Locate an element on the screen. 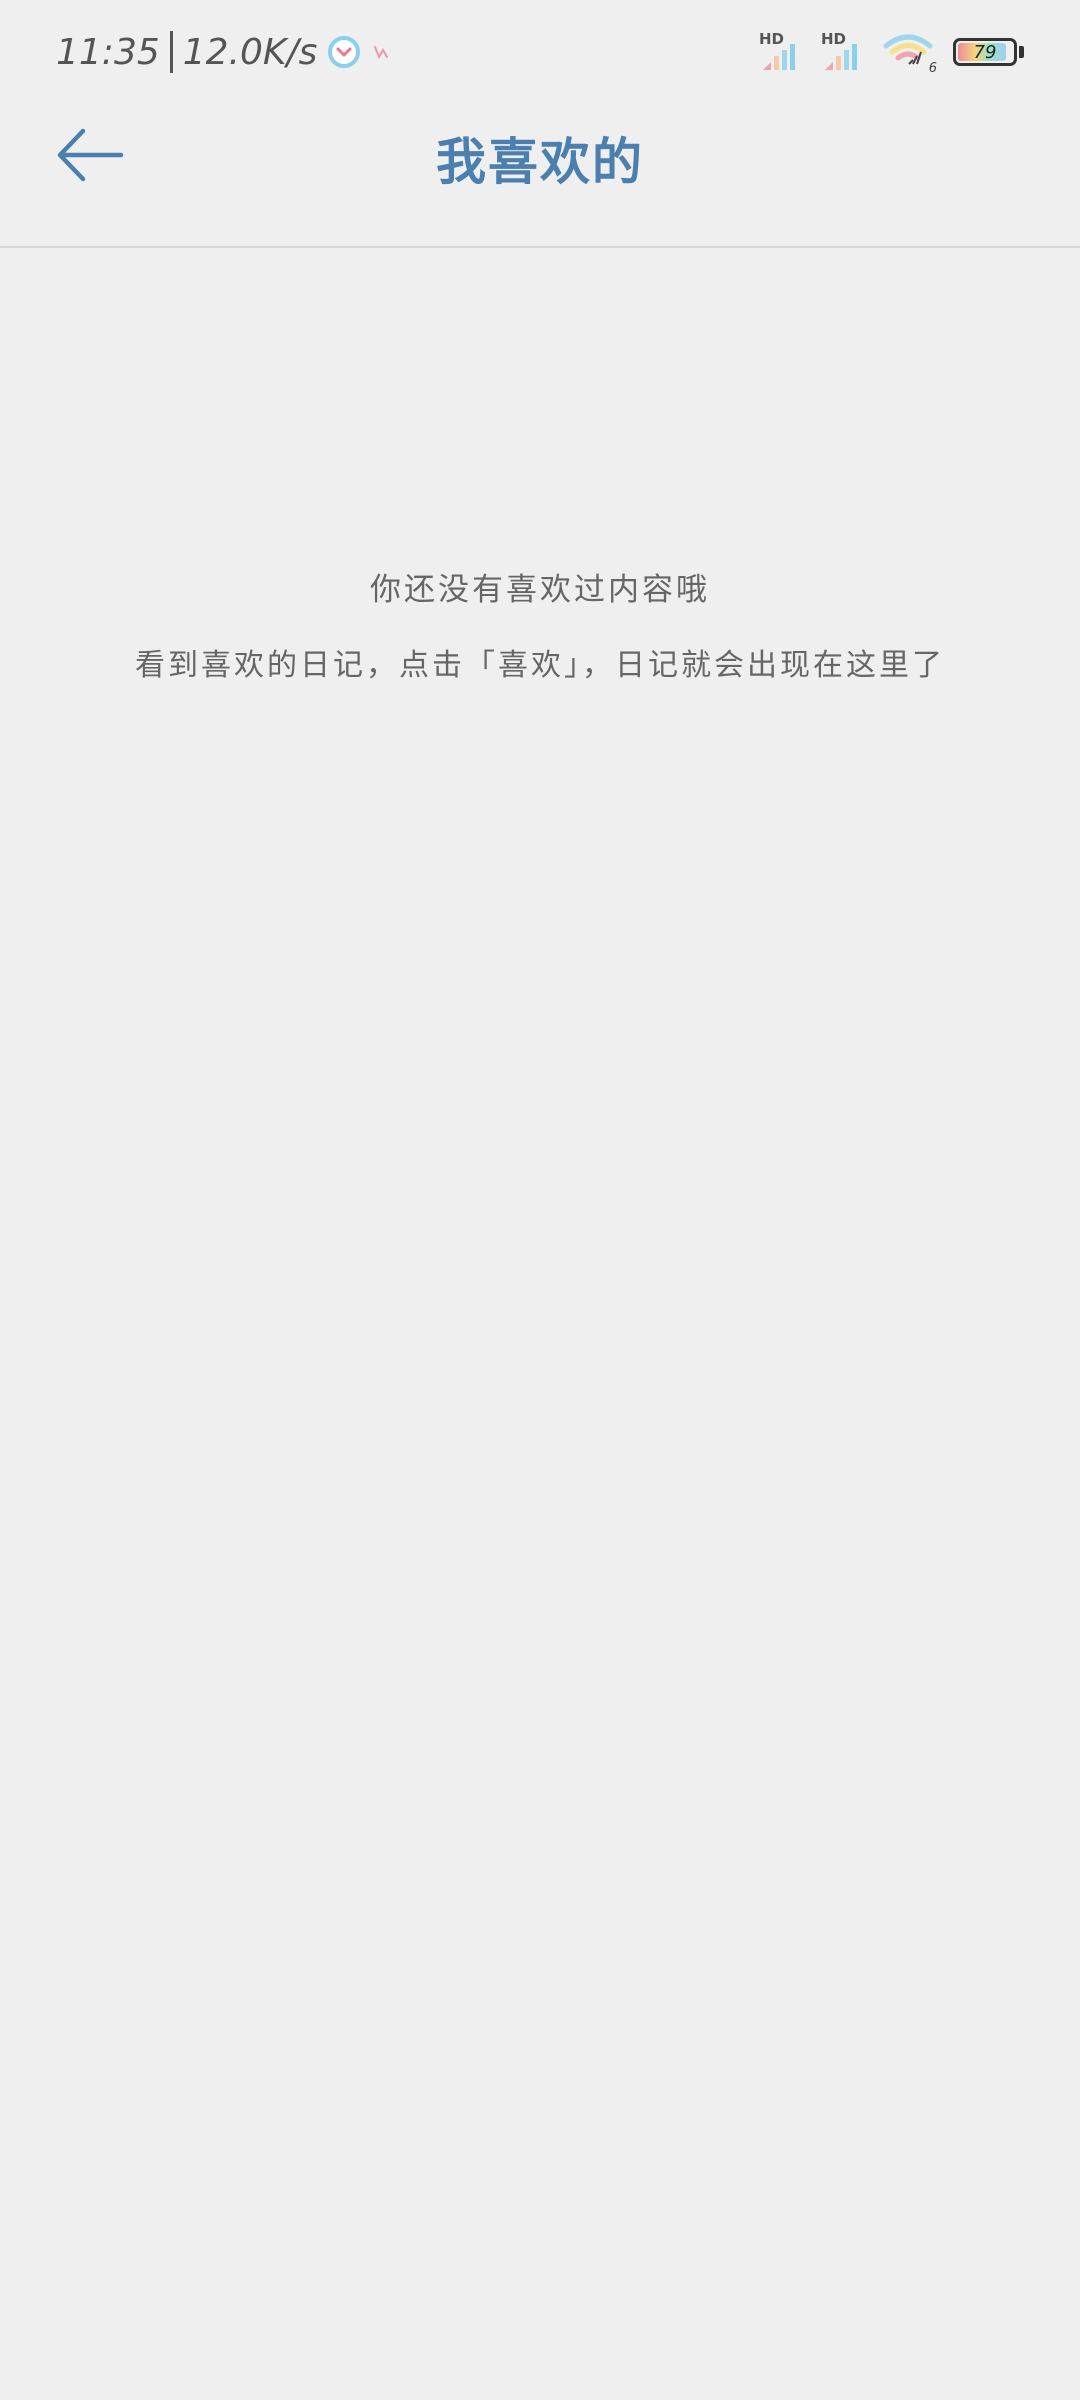 The height and width of the screenshot is (2400, 1080). alarm-icon is located at coordinates (344, 52).